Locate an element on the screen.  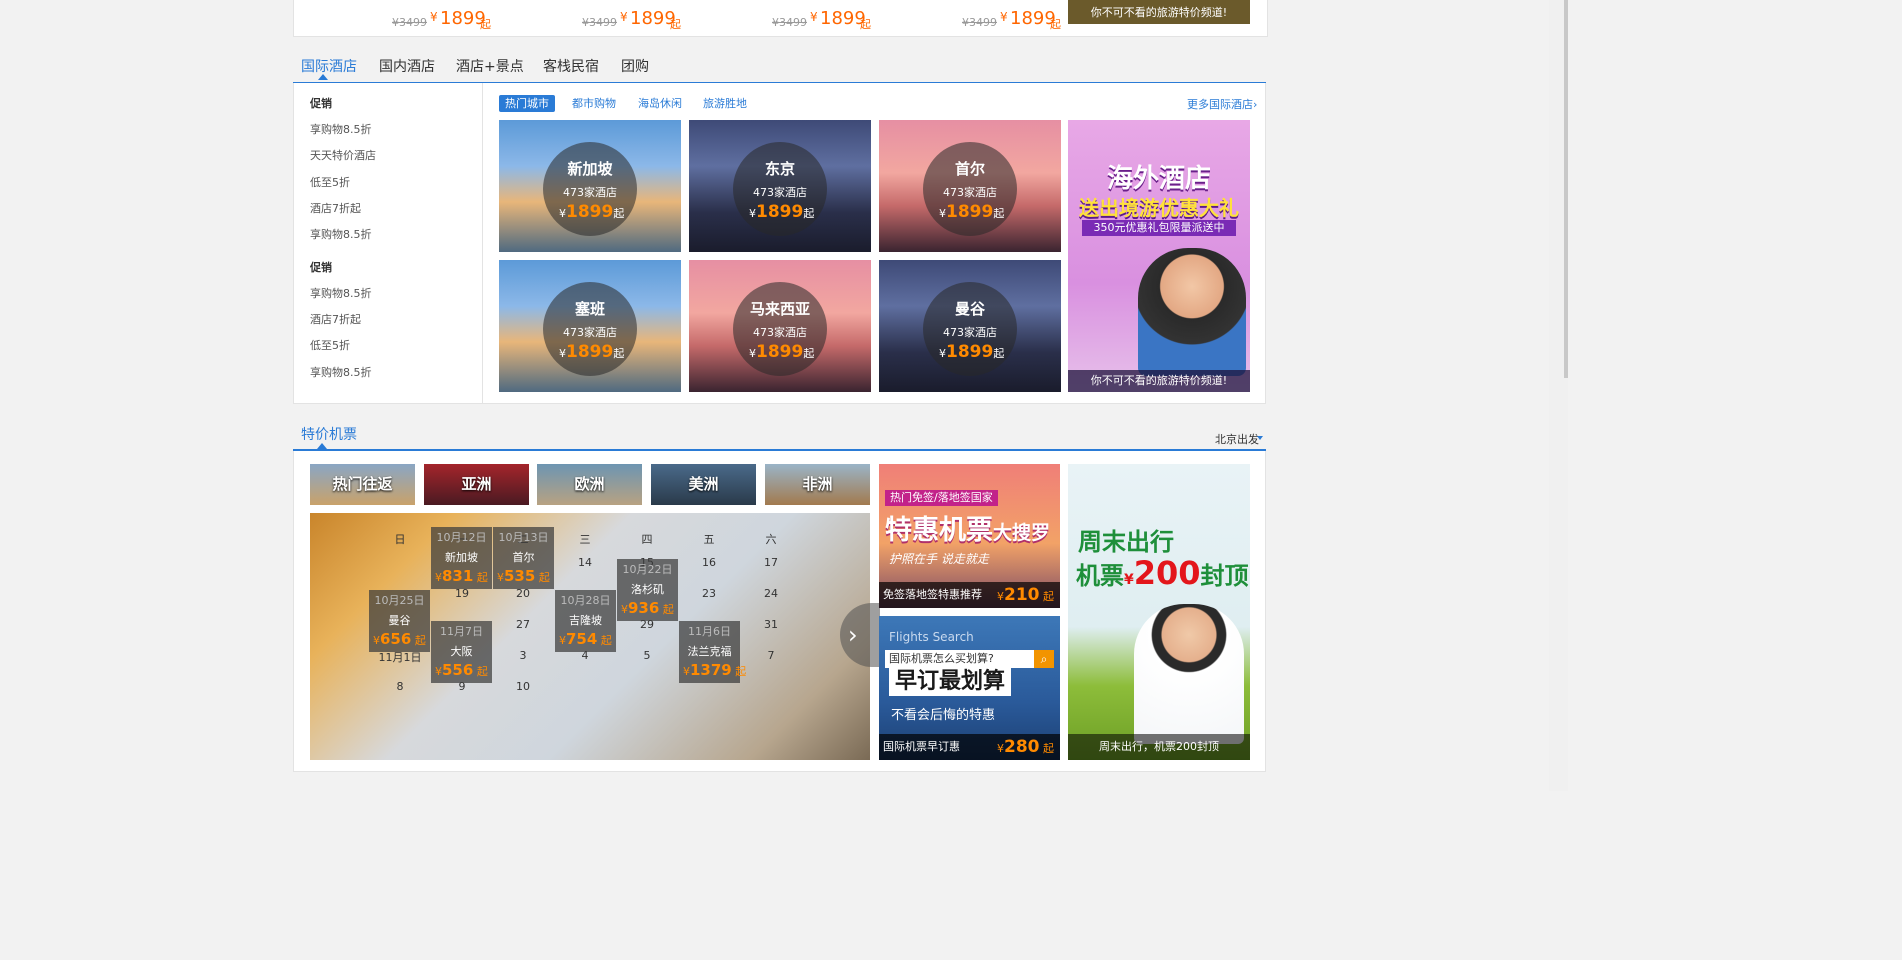
calendar-day: 10 is located at coordinates (523, 686).